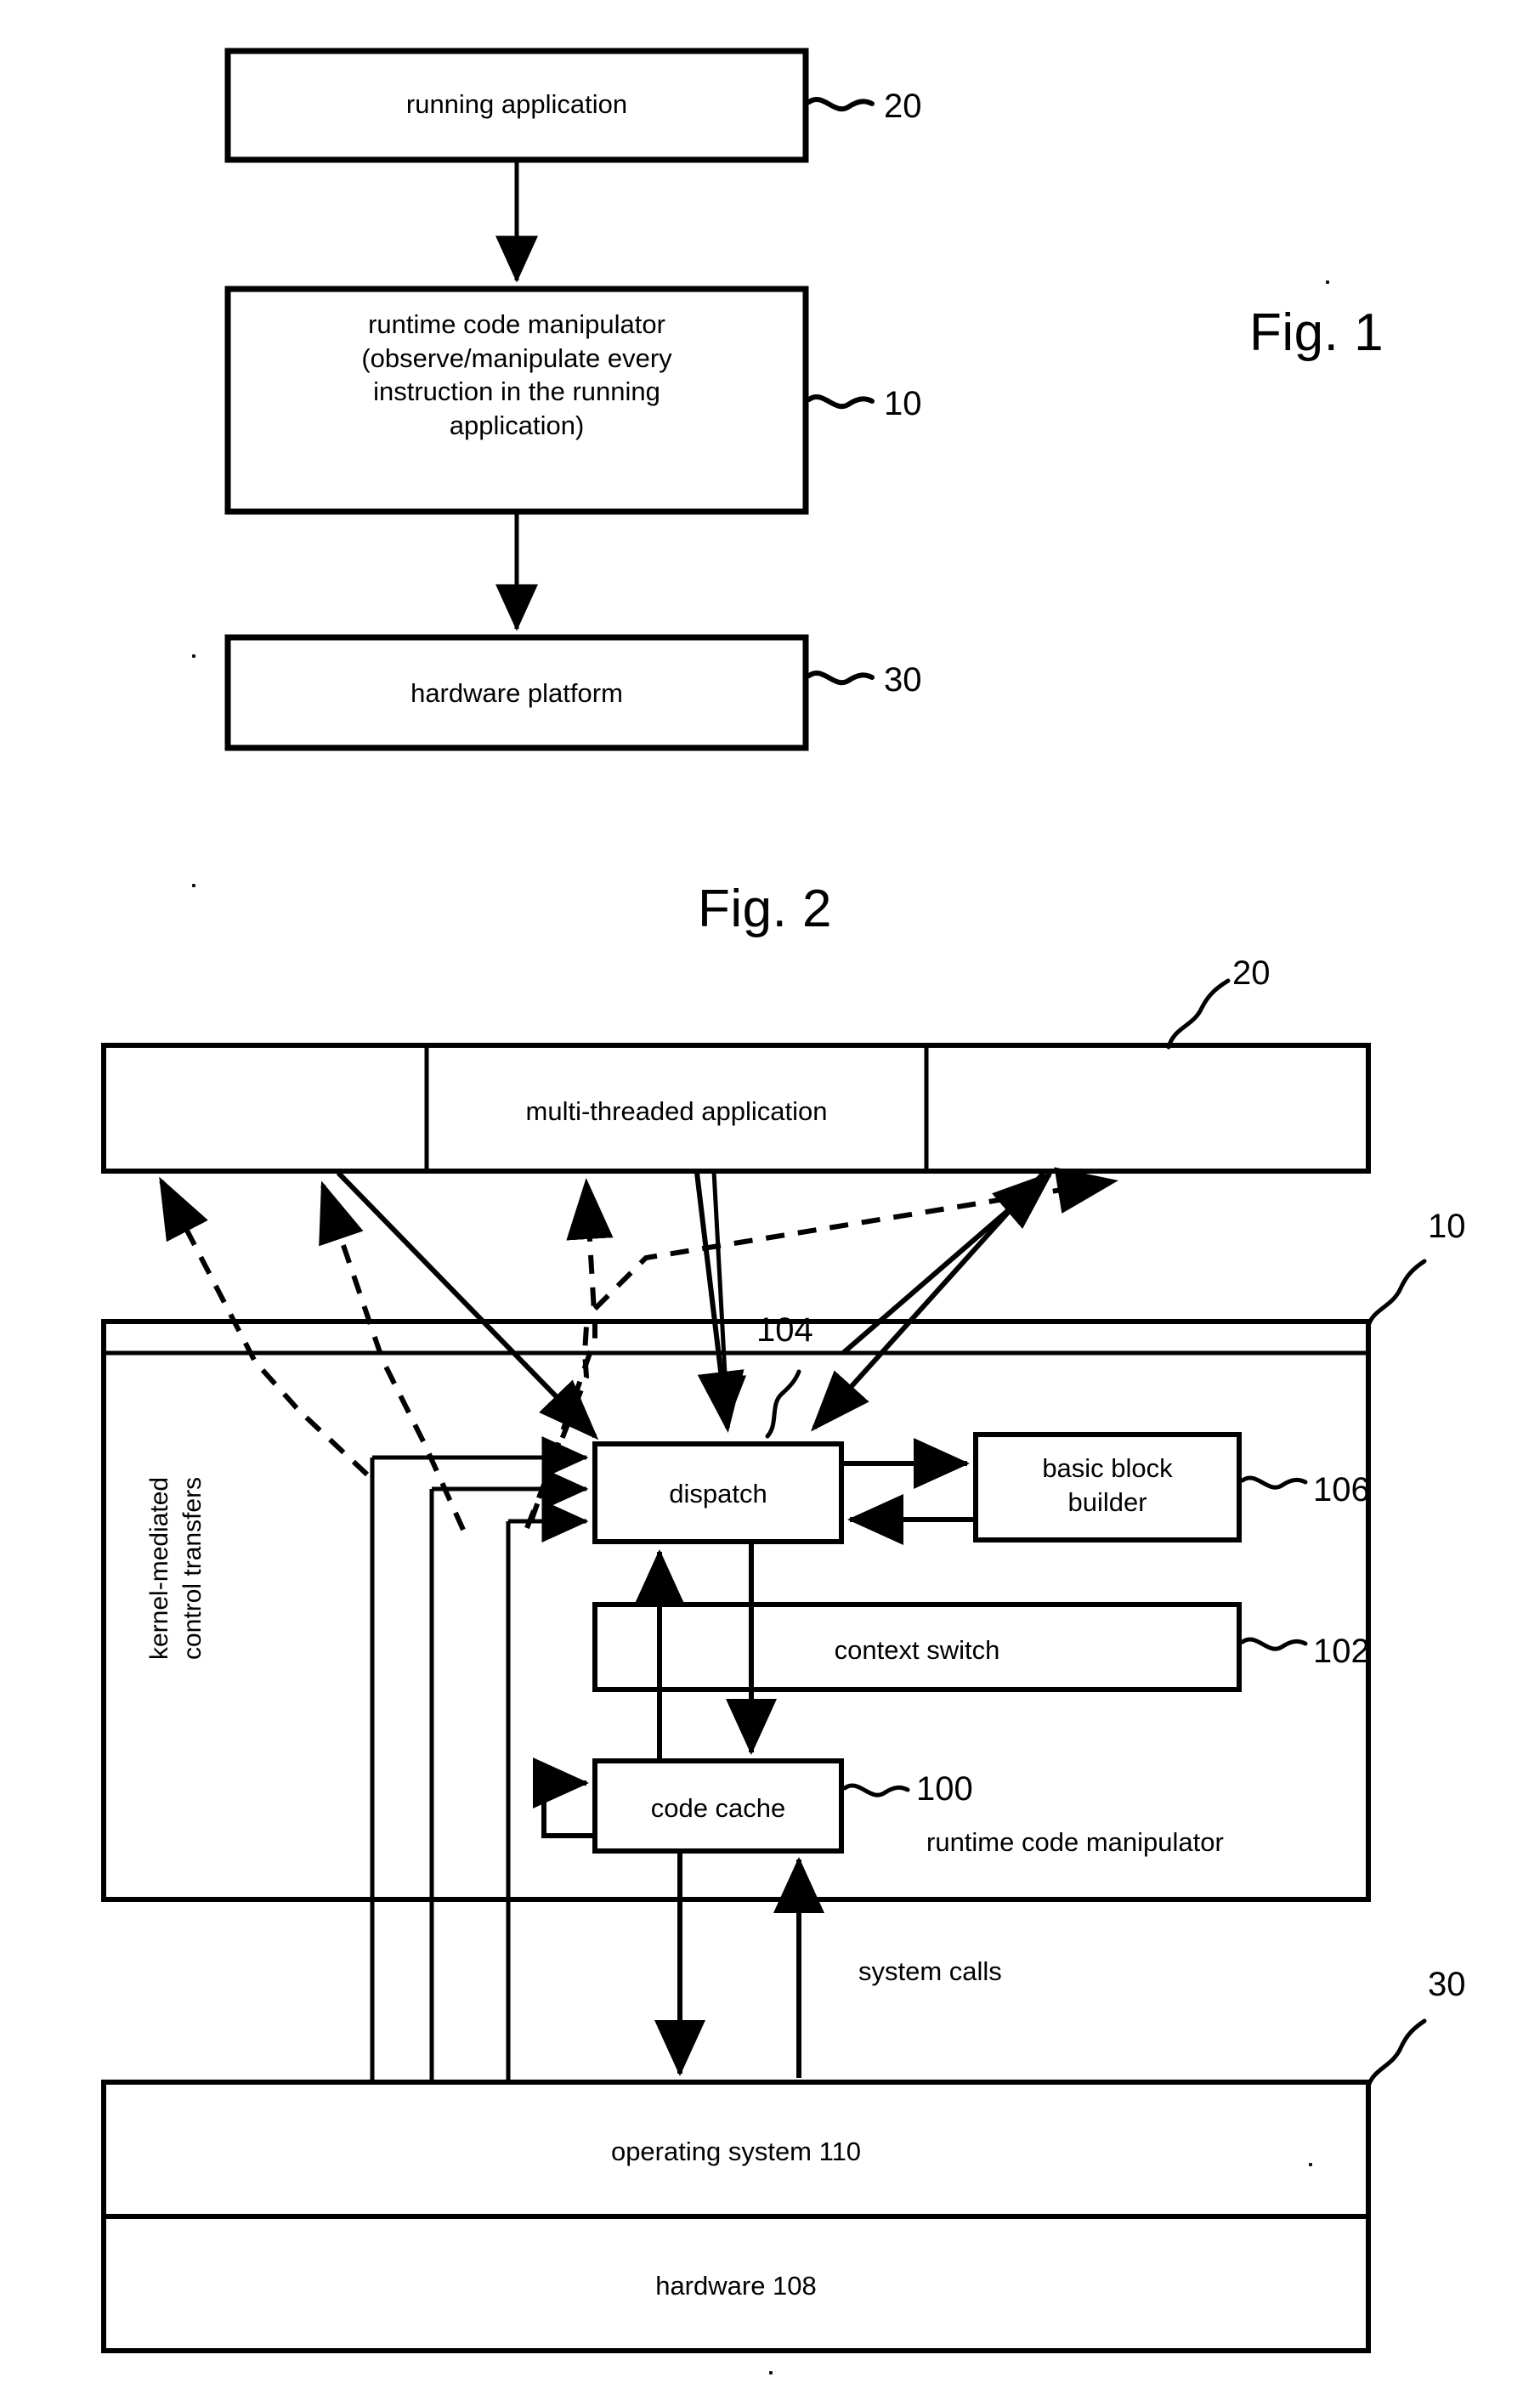 Image resolution: width=1540 pixels, height=2383 pixels. Describe the element at coordinates (1252, 973) in the screenshot. I see `fig2-ref-20: 20` at that location.